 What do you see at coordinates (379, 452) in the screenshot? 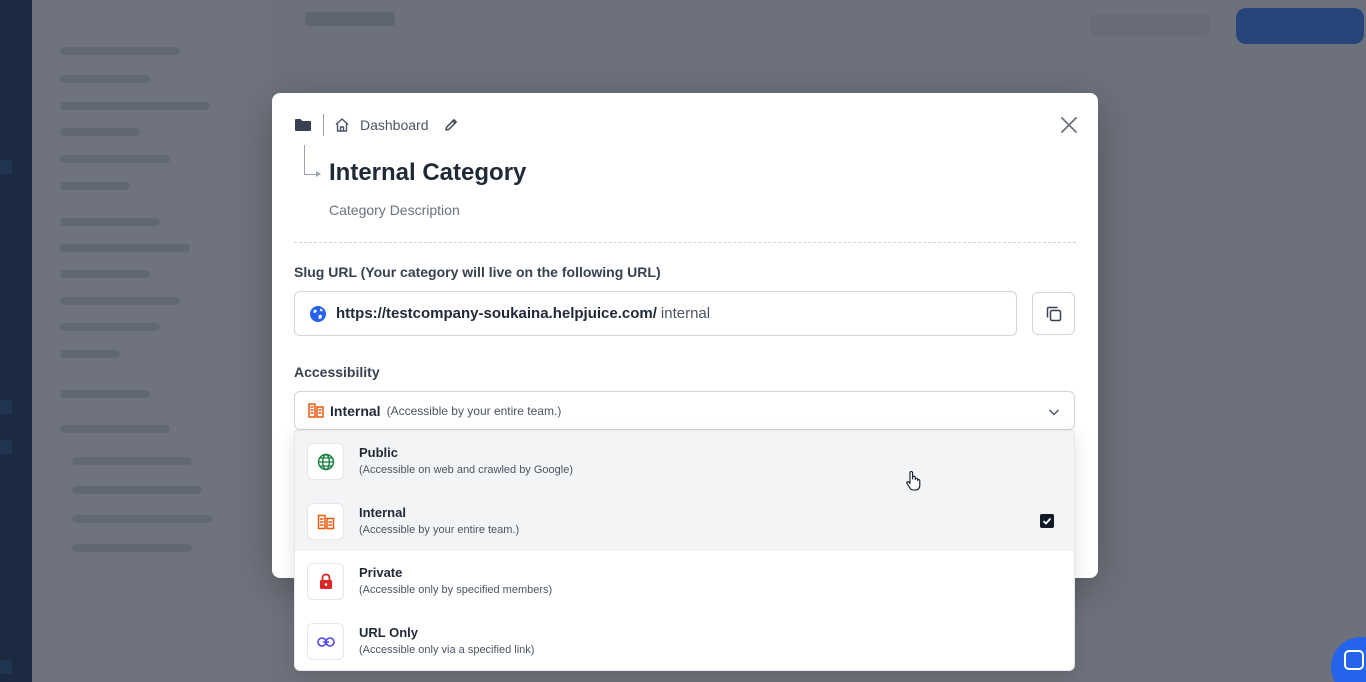
I see `option-public-name: Public` at bounding box center [379, 452].